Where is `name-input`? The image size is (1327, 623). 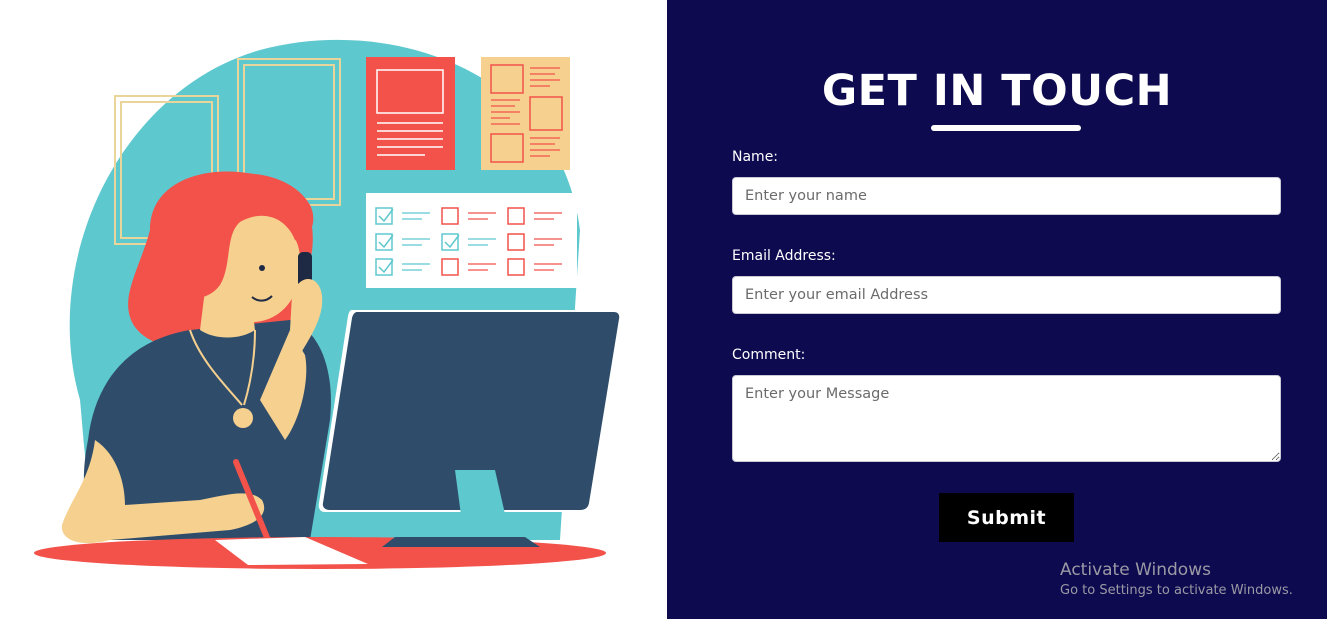 name-input is located at coordinates (1006, 196).